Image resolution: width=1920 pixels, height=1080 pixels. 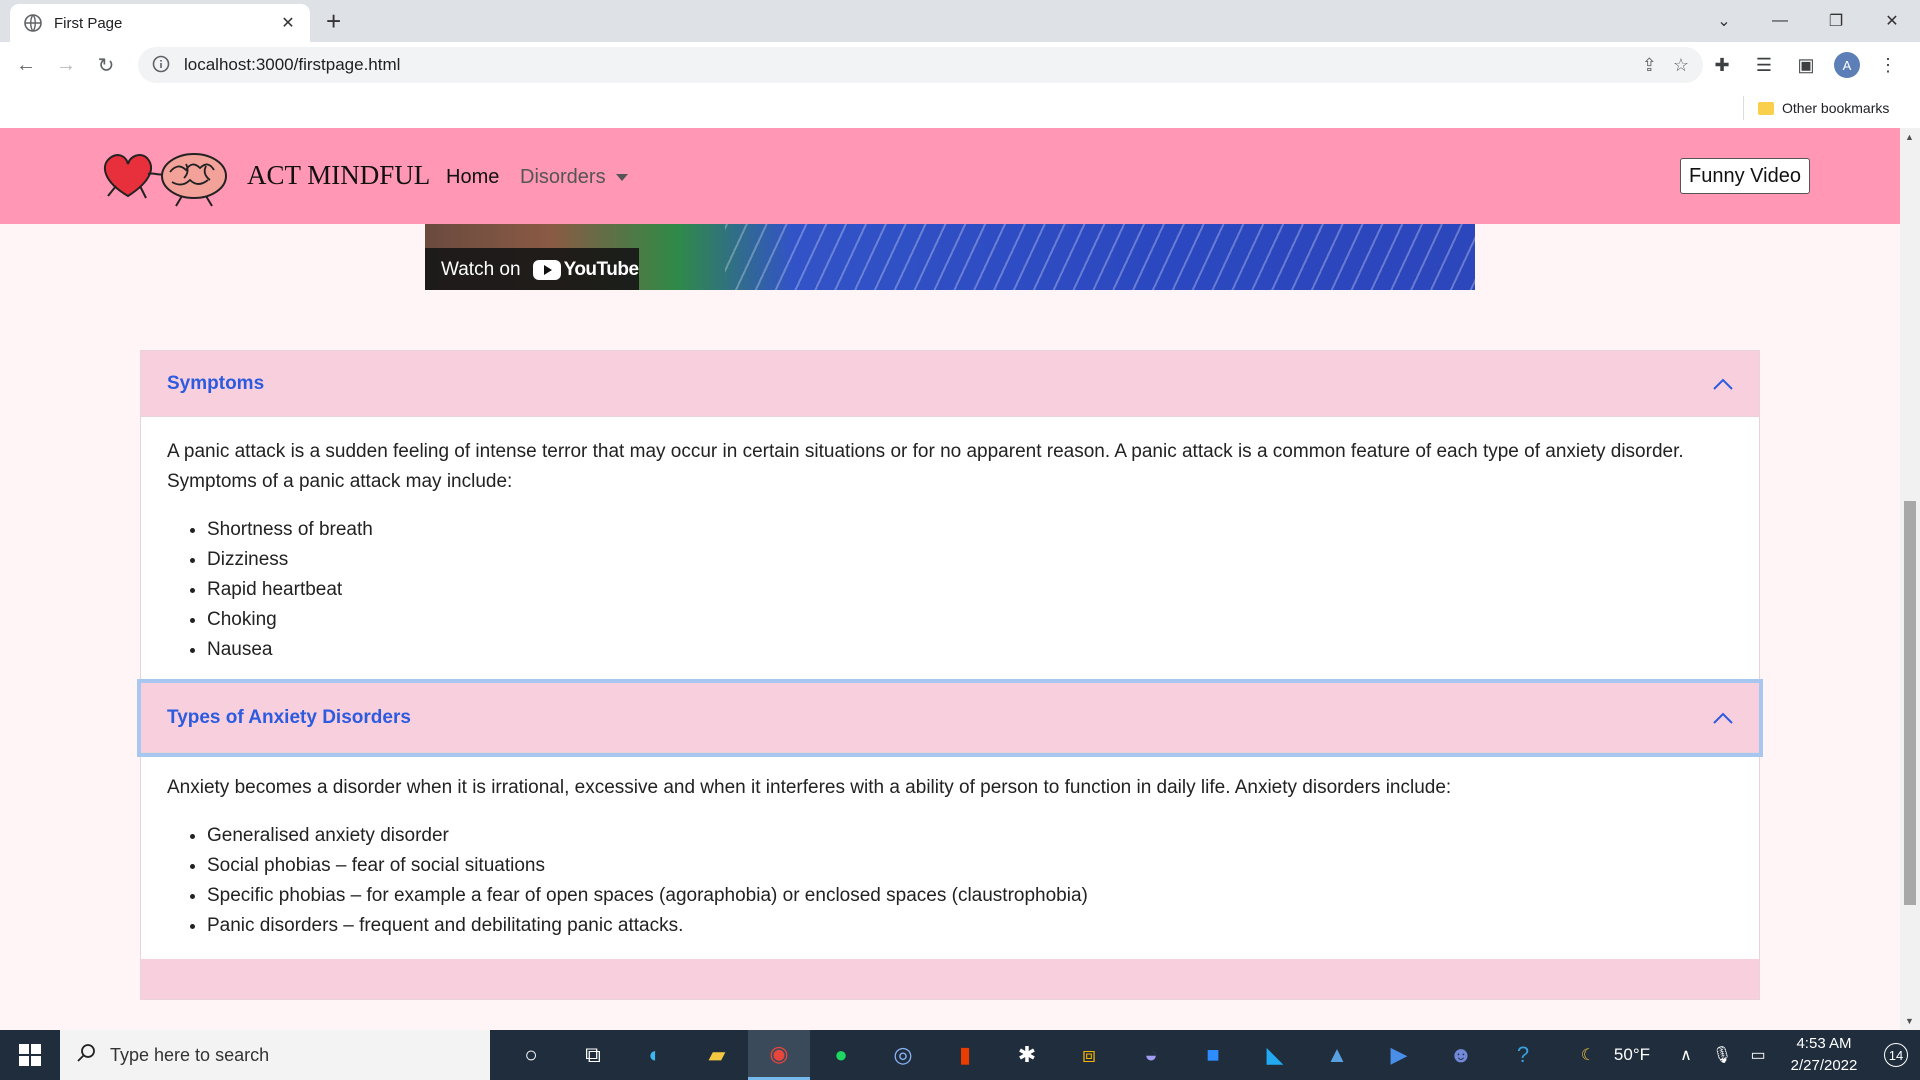 I want to click on accordion-title: Symptoms, so click(x=216, y=383).